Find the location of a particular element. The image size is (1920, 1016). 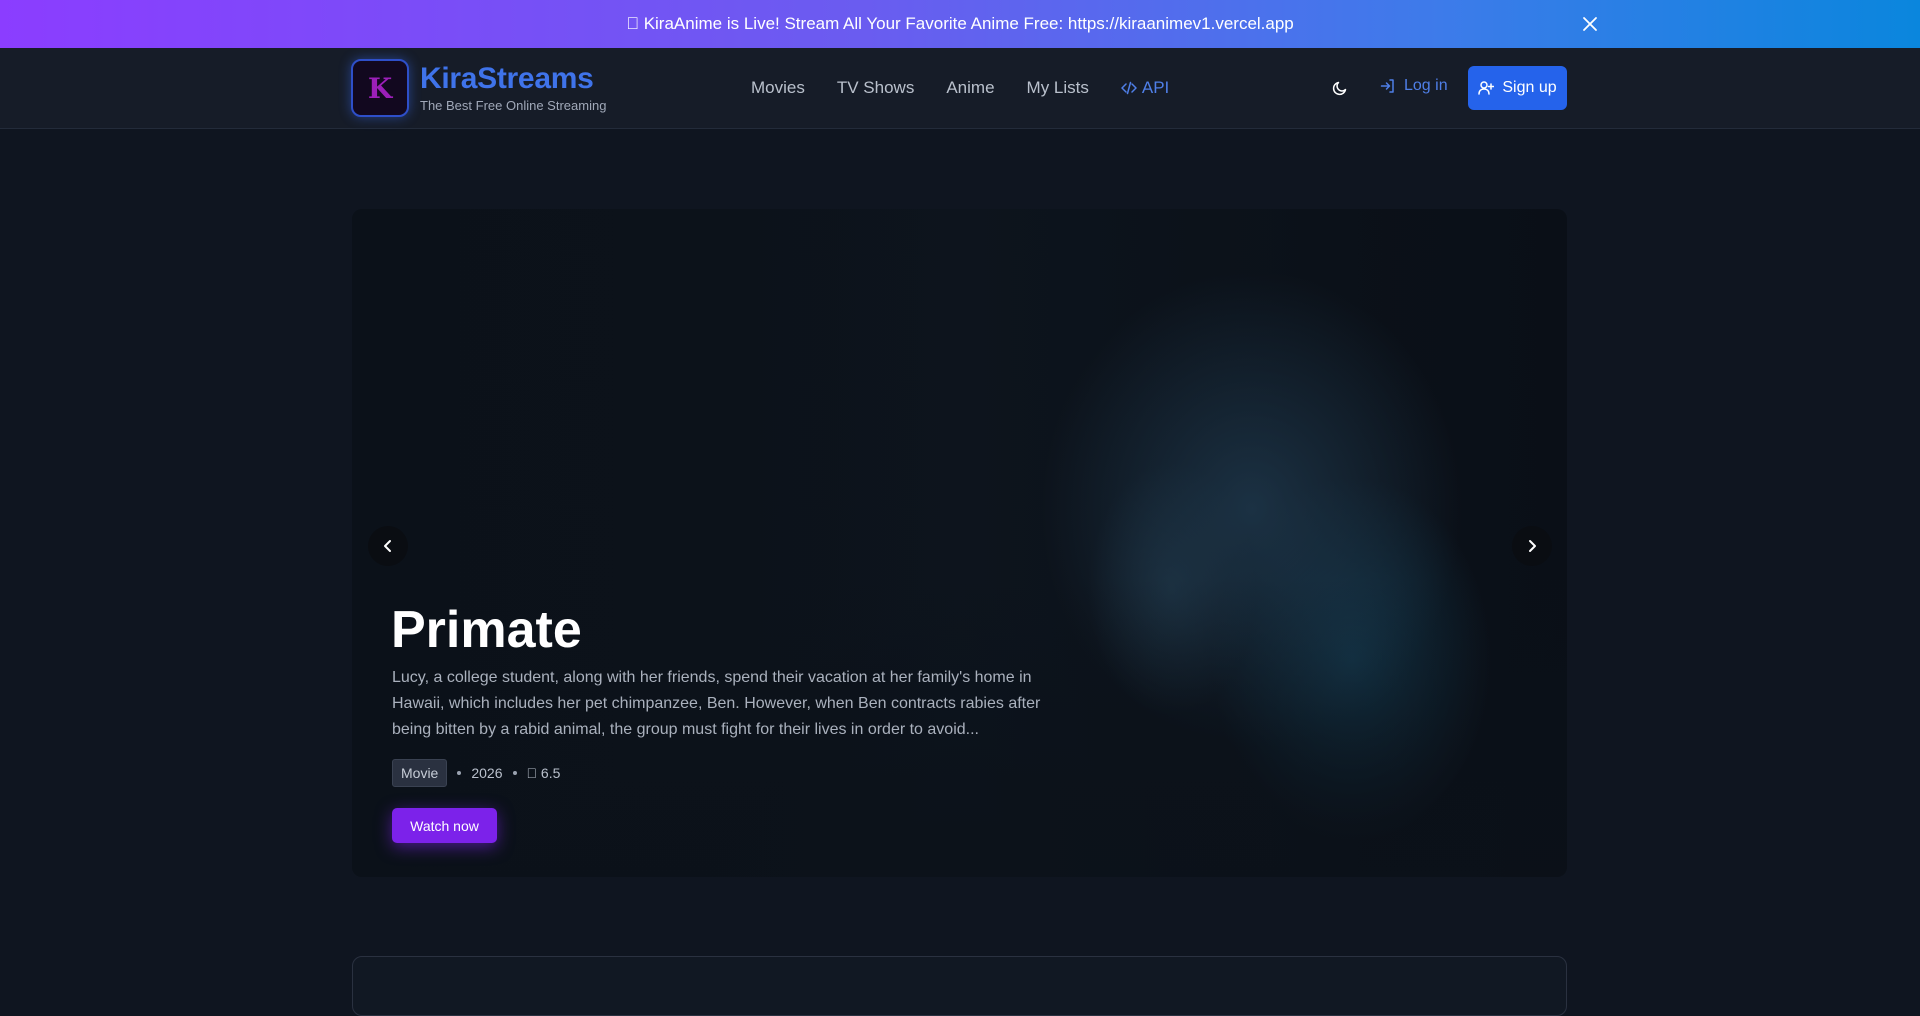

brand-subtitle: The Best Free Online Streaming is located at coordinates (513, 105).